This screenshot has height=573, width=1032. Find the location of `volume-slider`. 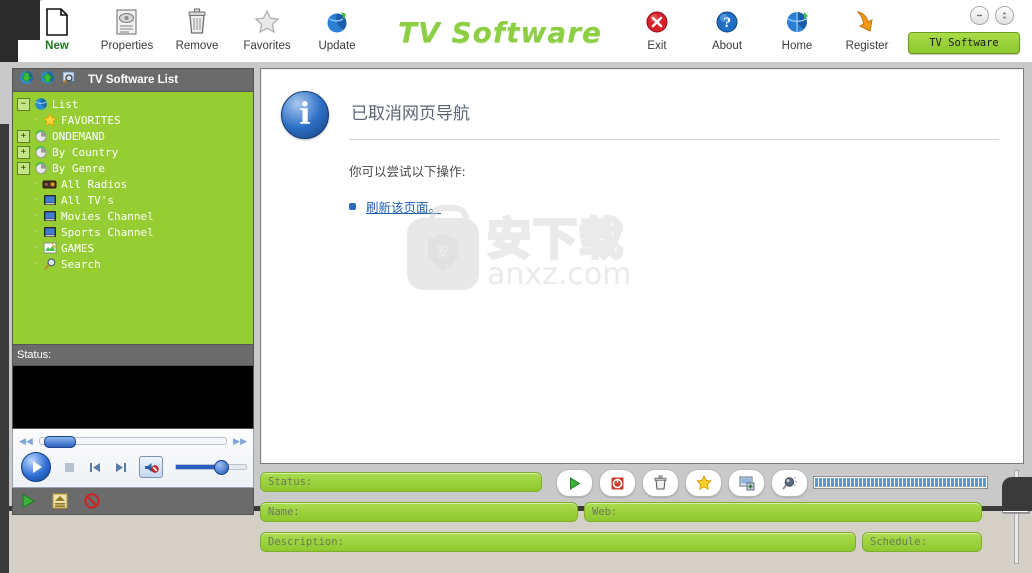

volume-slider is located at coordinates (211, 467).